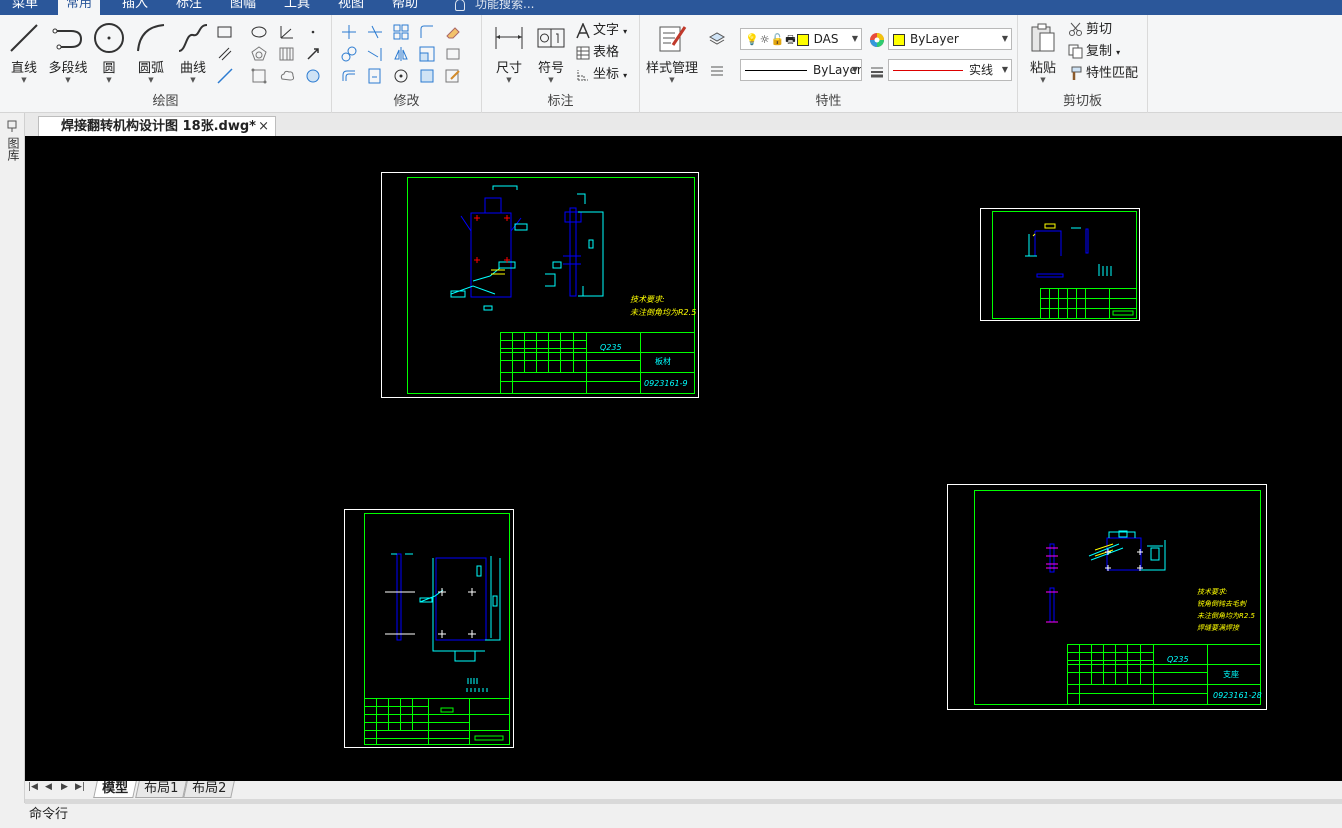 Image resolution: width=1342 pixels, height=828 pixels. I want to click on fillet-icon, so click(427, 32).